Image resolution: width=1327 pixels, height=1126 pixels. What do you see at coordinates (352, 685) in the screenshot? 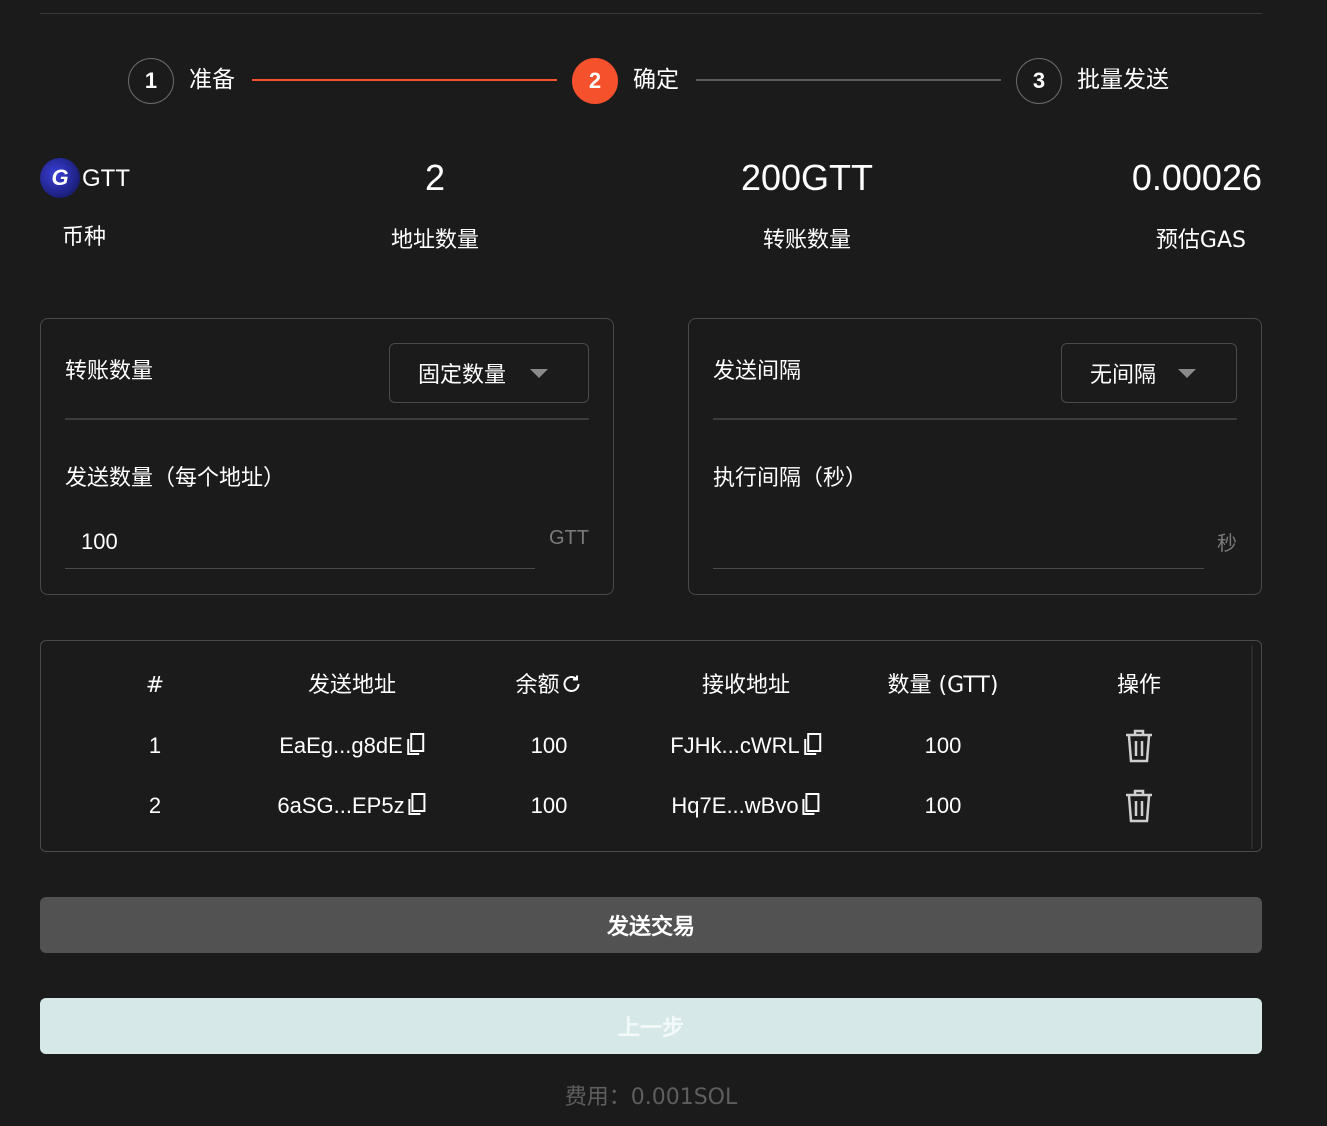
I see `header-from: 发送地址` at bounding box center [352, 685].